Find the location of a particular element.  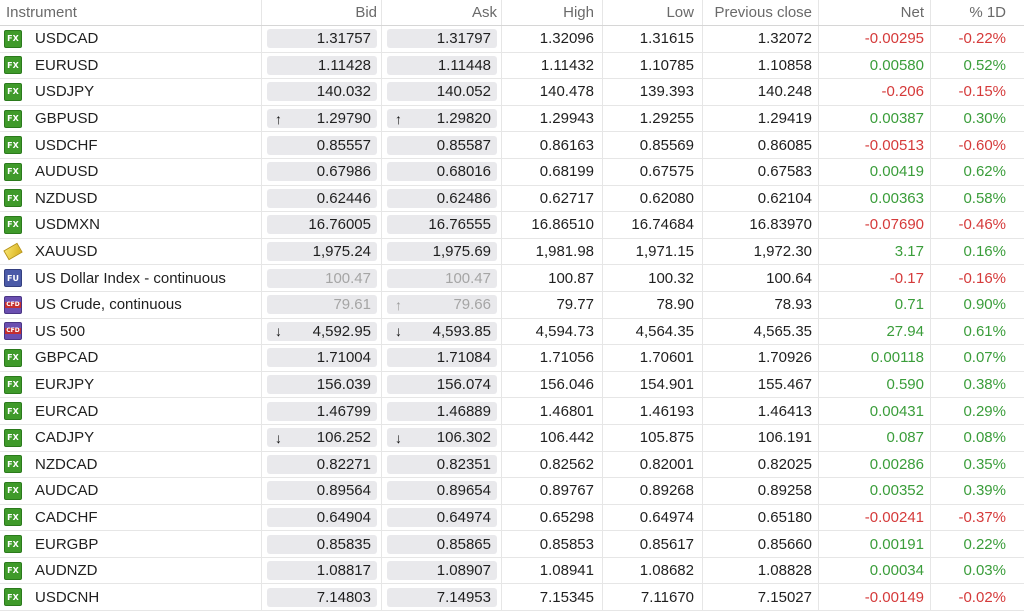

bid-price-pill: 1.71004 is located at coordinates (322, 358).